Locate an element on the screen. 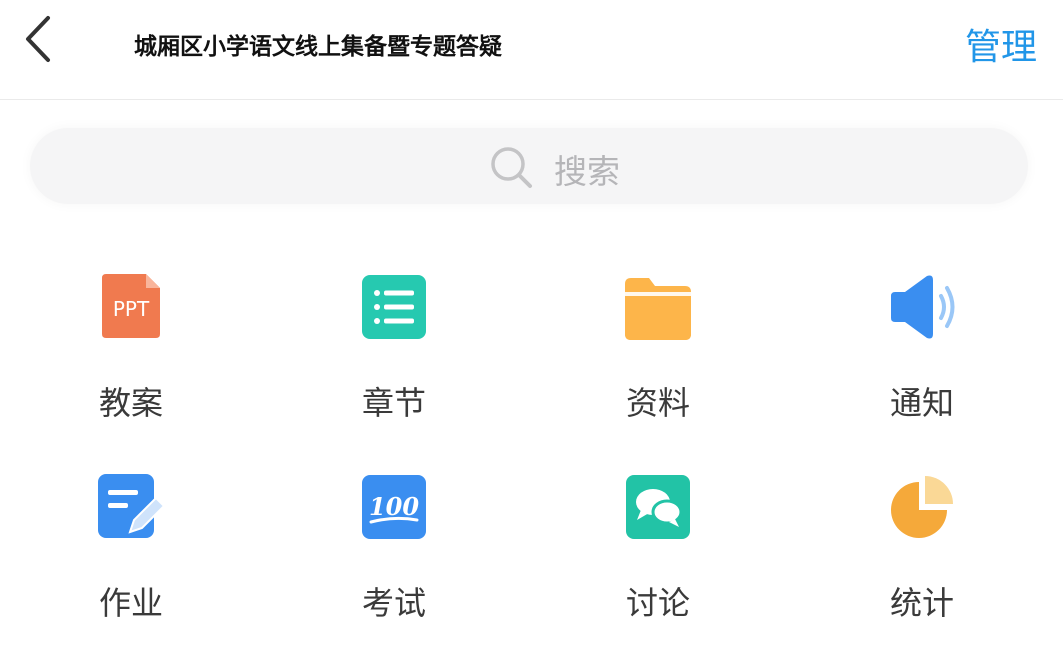 The width and height of the screenshot is (1063, 665). tile-discussion: 讨论 is located at coordinates (658, 547).